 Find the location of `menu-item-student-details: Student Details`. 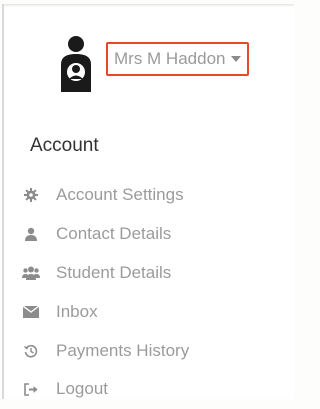

menu-item-student-details: Student Details is located at coordinates (105, 273).